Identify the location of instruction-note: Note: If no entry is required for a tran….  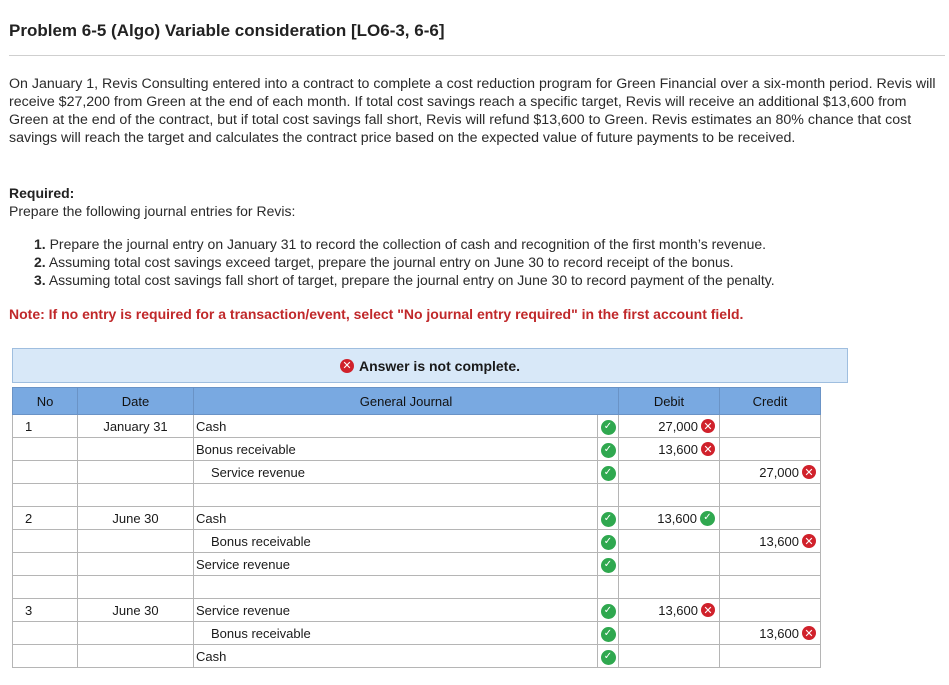
(376, 314).